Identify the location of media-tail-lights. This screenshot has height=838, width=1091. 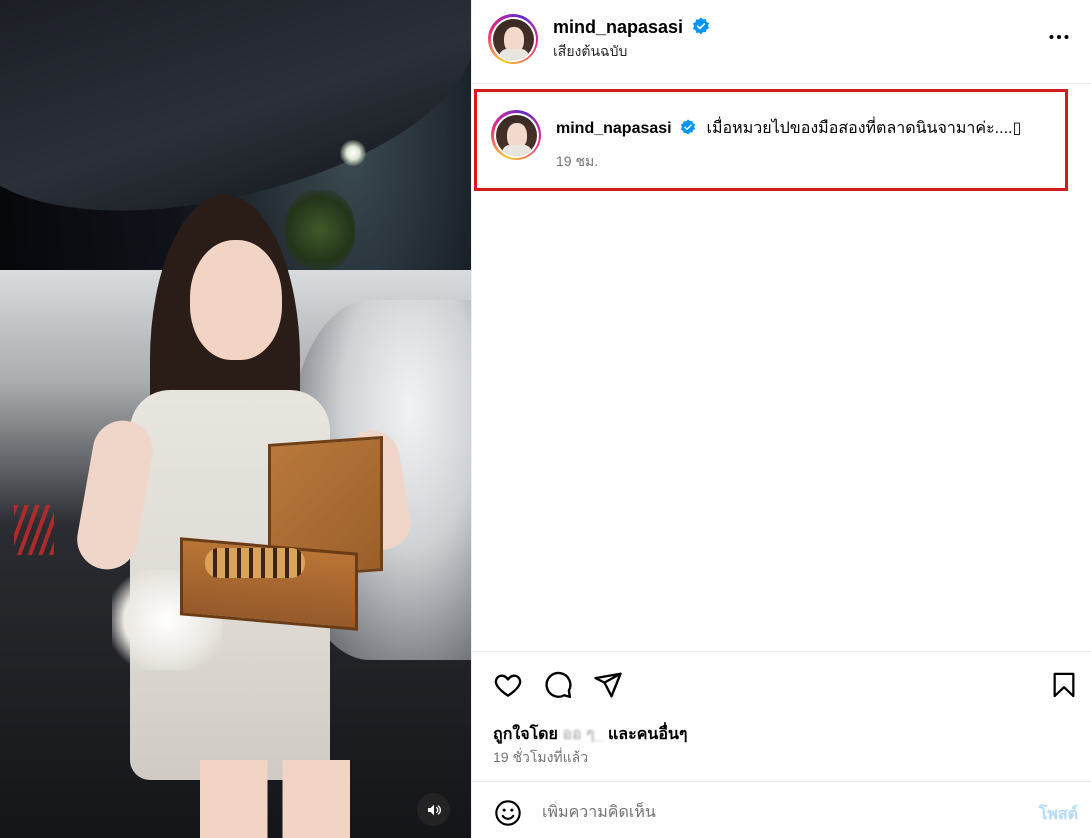
(34, 530).